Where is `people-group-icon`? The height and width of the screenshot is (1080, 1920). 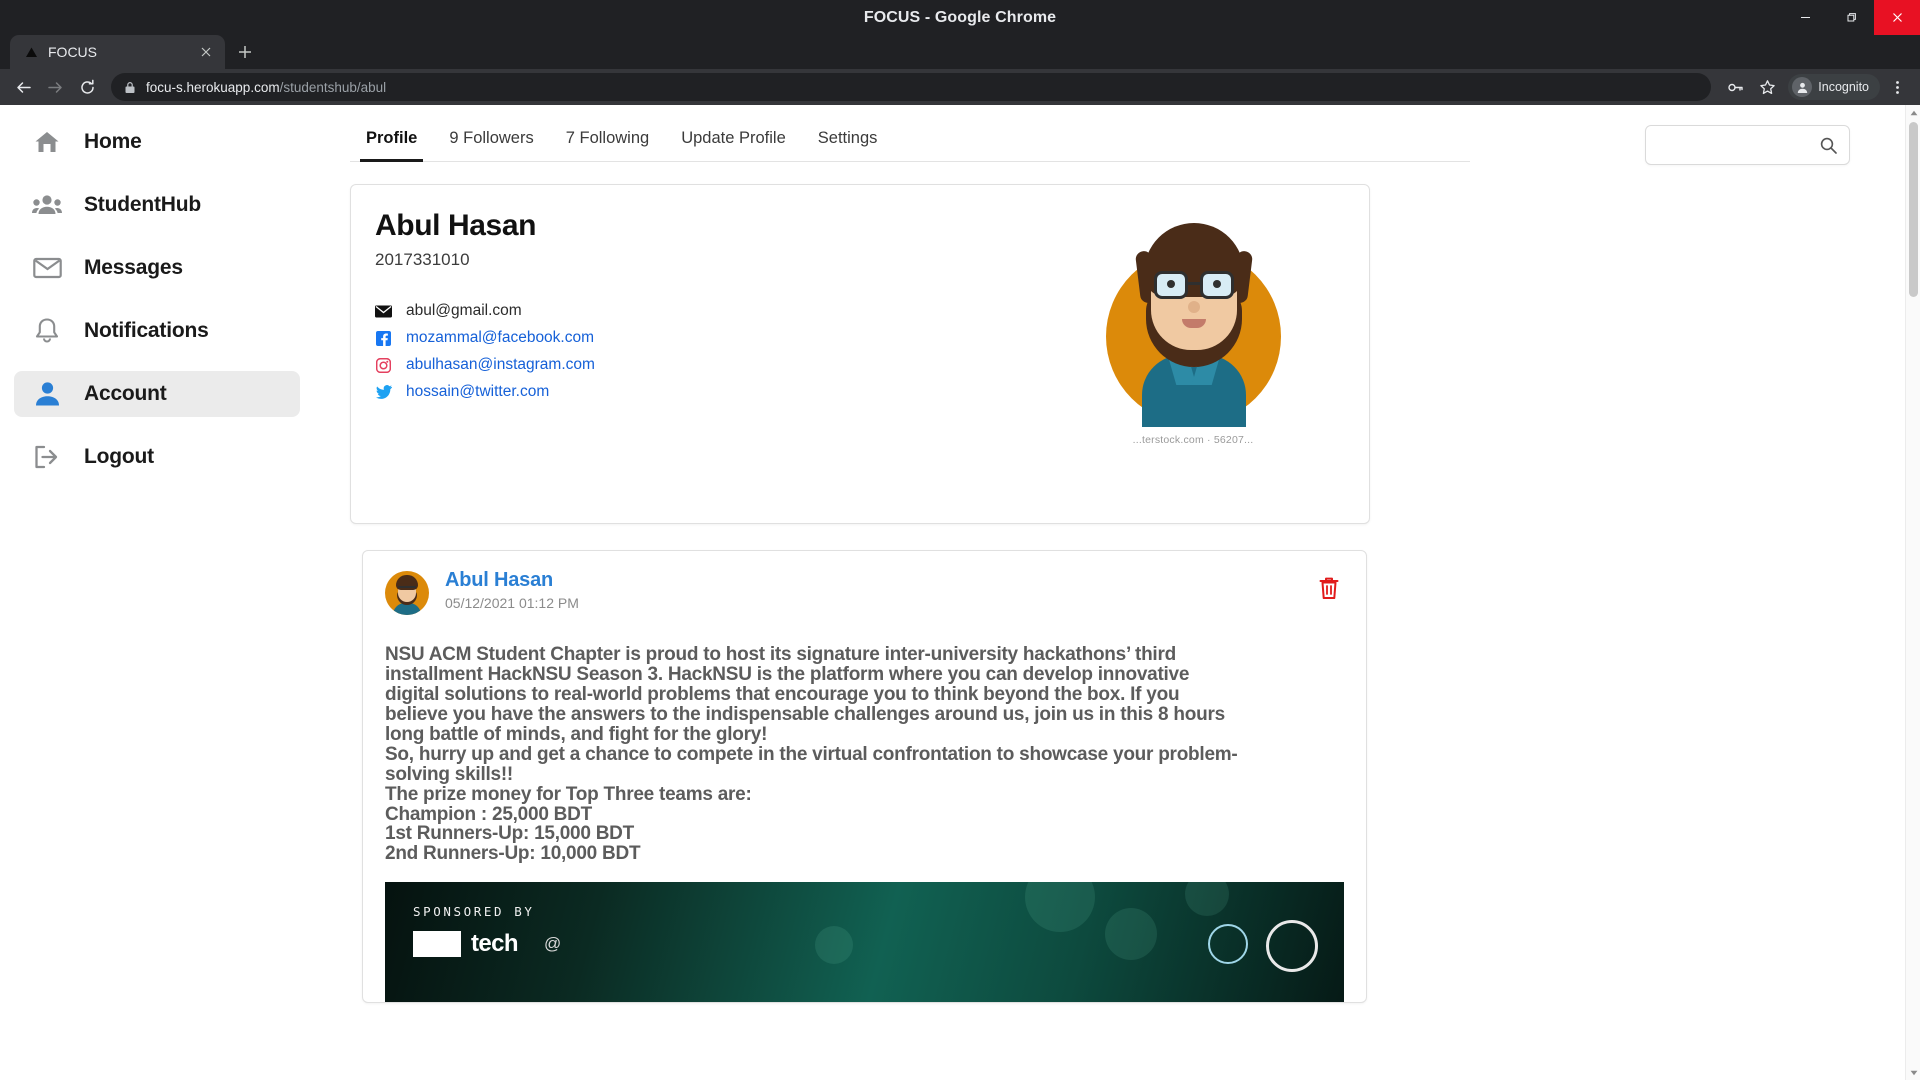 people-group-icon is located at coordinates (47, 205).